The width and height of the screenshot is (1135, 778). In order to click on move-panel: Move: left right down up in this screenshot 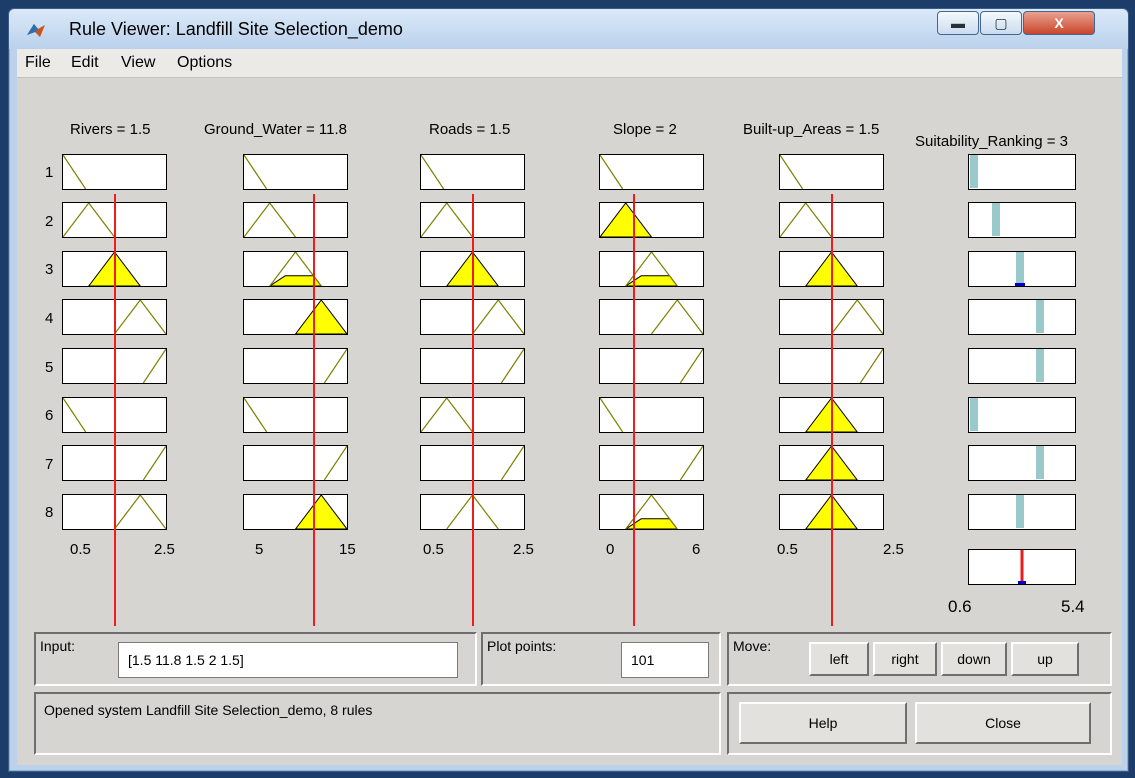, I will do `click(919, 659)`.